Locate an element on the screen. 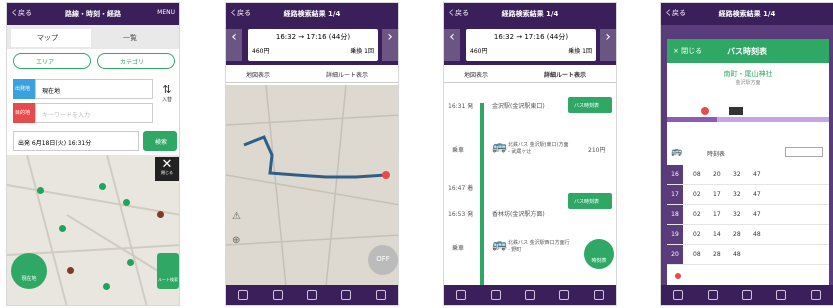 The width and height of the screenshot is (833, 308). datetime-select: 出発 6月18日(火) 16:31分 is located at coordinates (76, 141).